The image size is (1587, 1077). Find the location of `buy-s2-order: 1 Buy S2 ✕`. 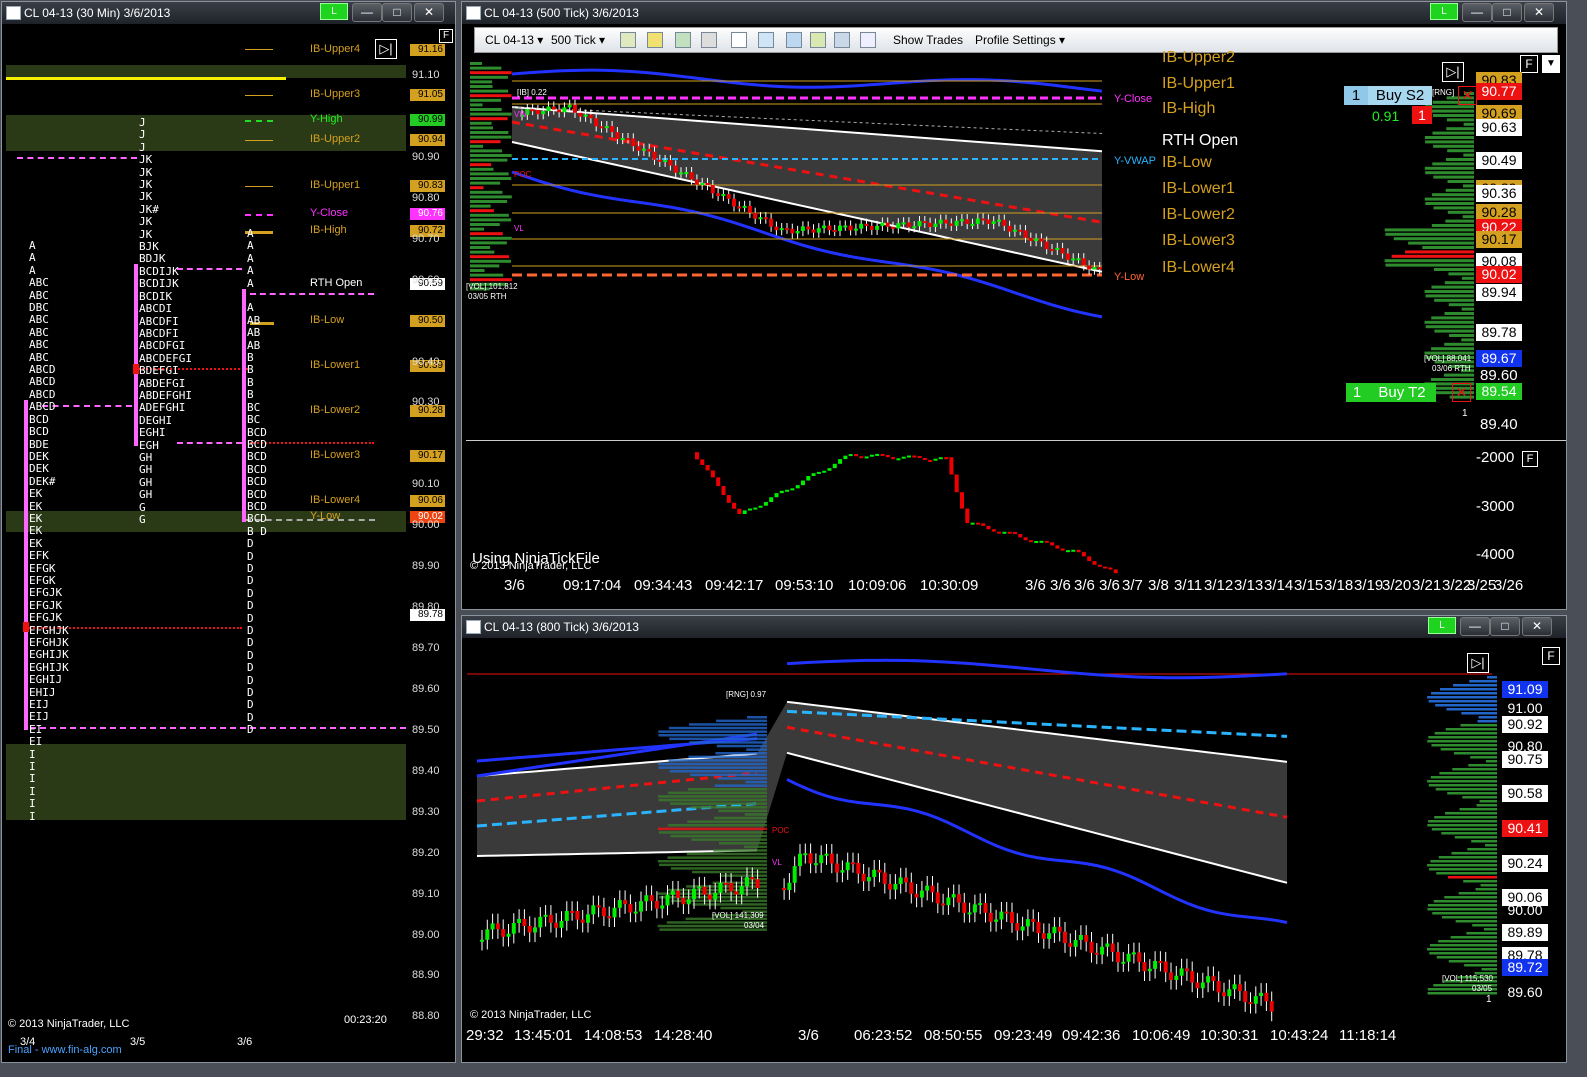

buy-s2-order: 1 Buy S2 ✕ is located at coordinates (1410, 95).